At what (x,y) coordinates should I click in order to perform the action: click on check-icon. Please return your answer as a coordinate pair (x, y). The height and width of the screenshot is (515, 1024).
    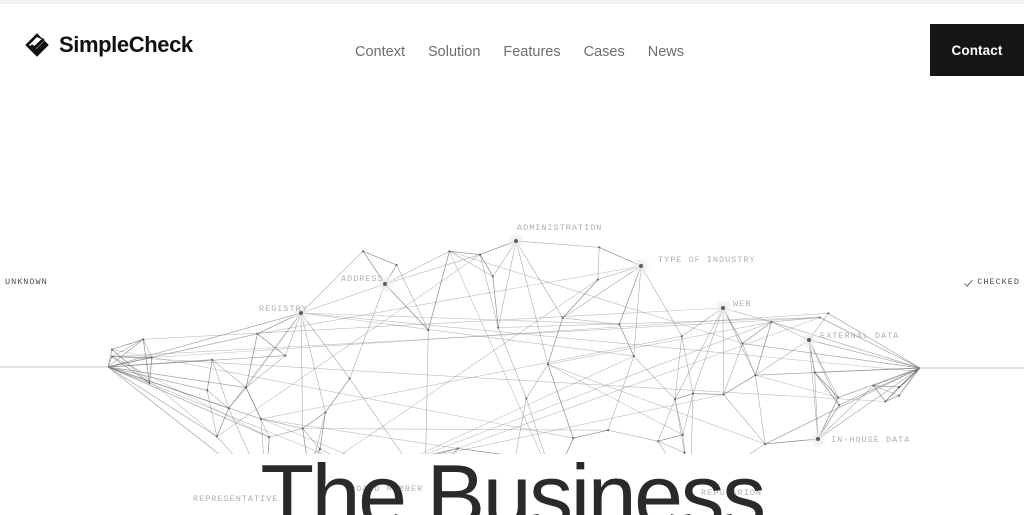
    Looking at the image, I should click on (968, 283).